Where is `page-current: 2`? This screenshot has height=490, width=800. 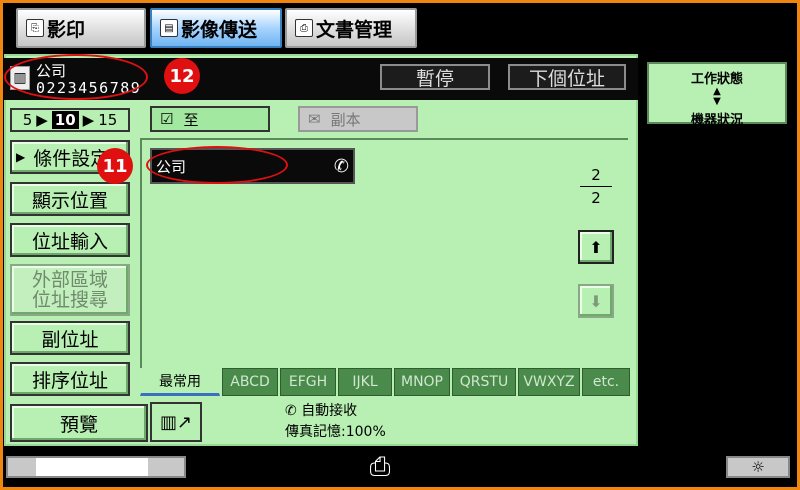
page-current: 2 is located at coordinates (596, 175).